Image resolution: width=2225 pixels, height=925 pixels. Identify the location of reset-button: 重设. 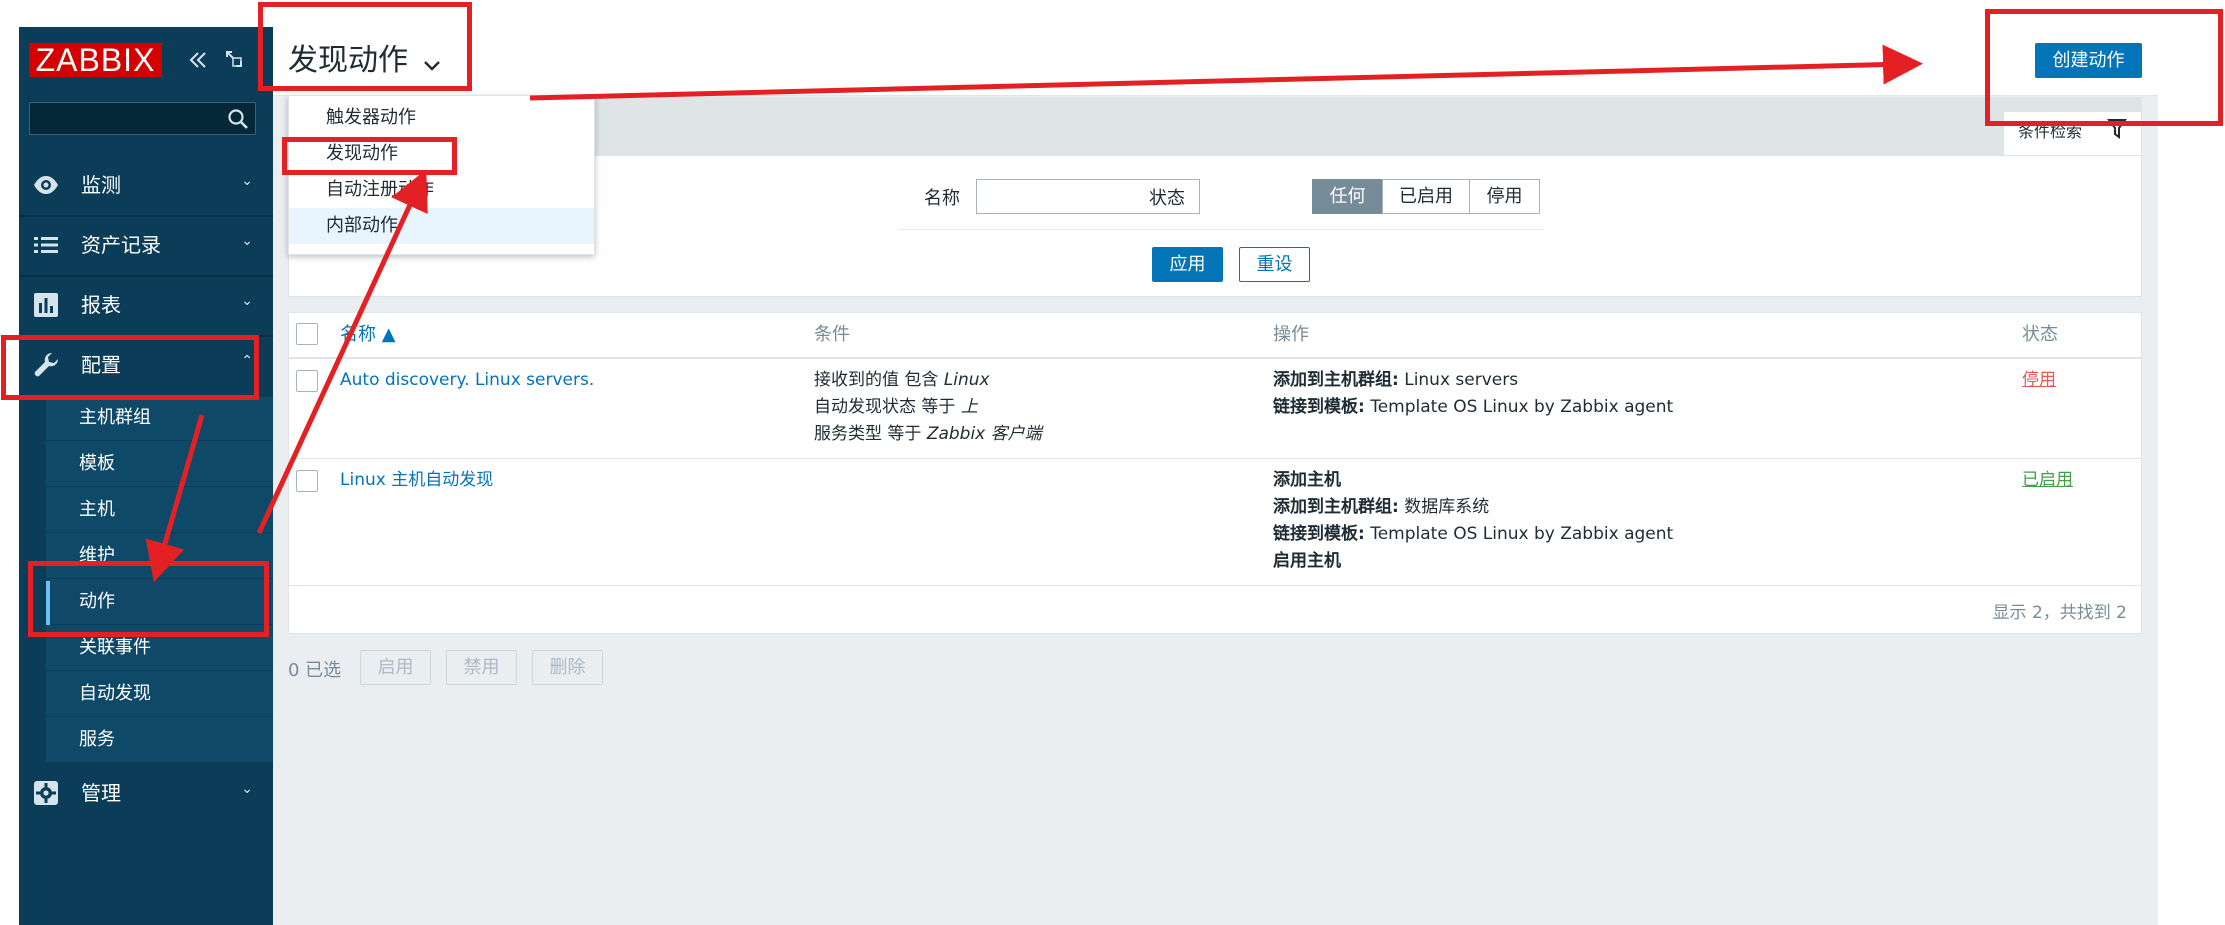
(1274, 264).